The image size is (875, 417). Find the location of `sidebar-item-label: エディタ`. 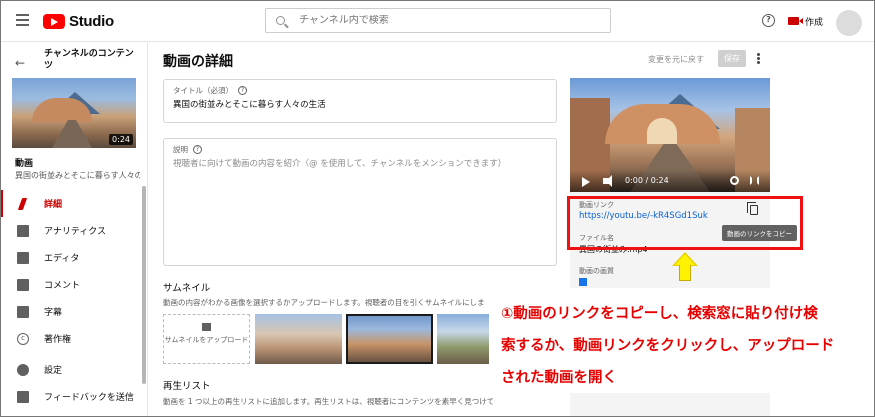

sidebar-item-label: エディタ is located at coordinates (62, 259).